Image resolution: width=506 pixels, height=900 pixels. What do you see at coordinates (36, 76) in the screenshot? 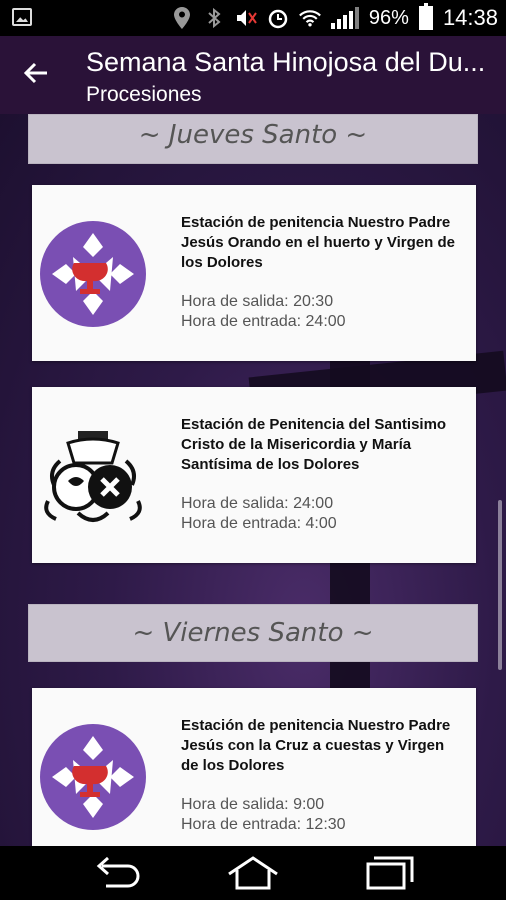
I see `back-arrow-icon` at bounding box center [36, 76].